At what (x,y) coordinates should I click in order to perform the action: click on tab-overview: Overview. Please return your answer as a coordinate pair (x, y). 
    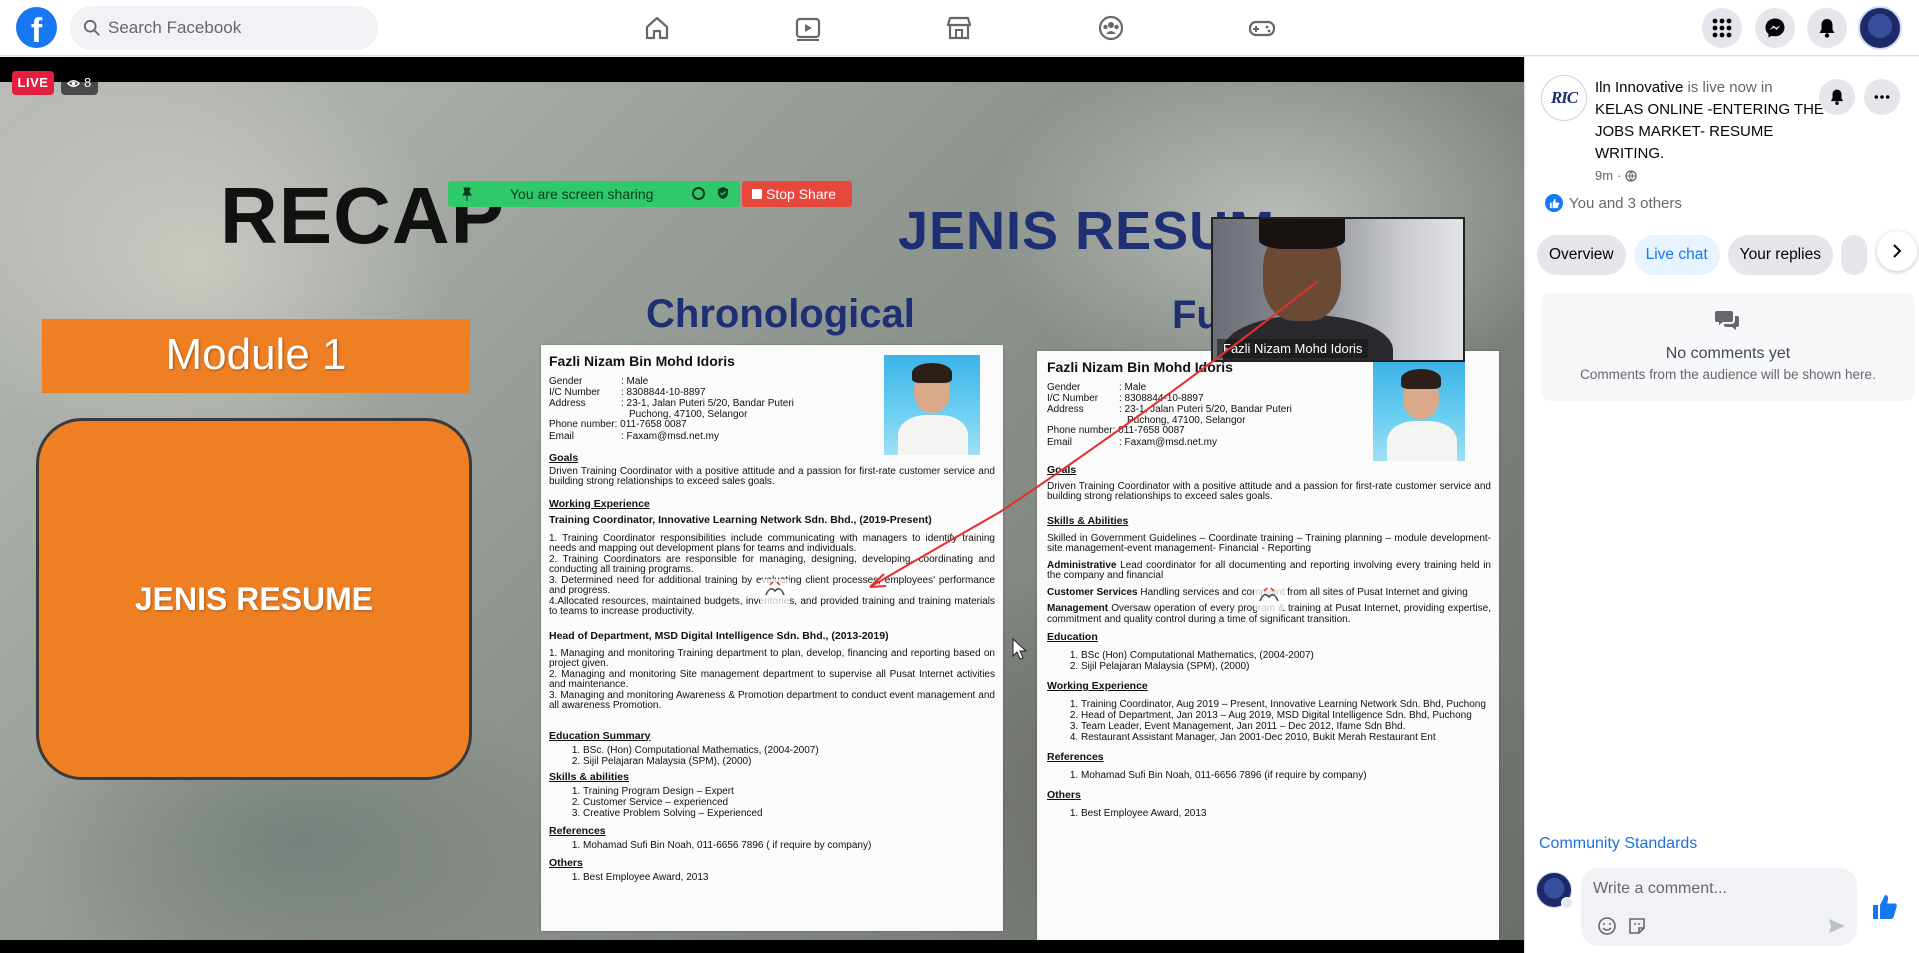
    Looking at the image, I should click on (1581, 255).